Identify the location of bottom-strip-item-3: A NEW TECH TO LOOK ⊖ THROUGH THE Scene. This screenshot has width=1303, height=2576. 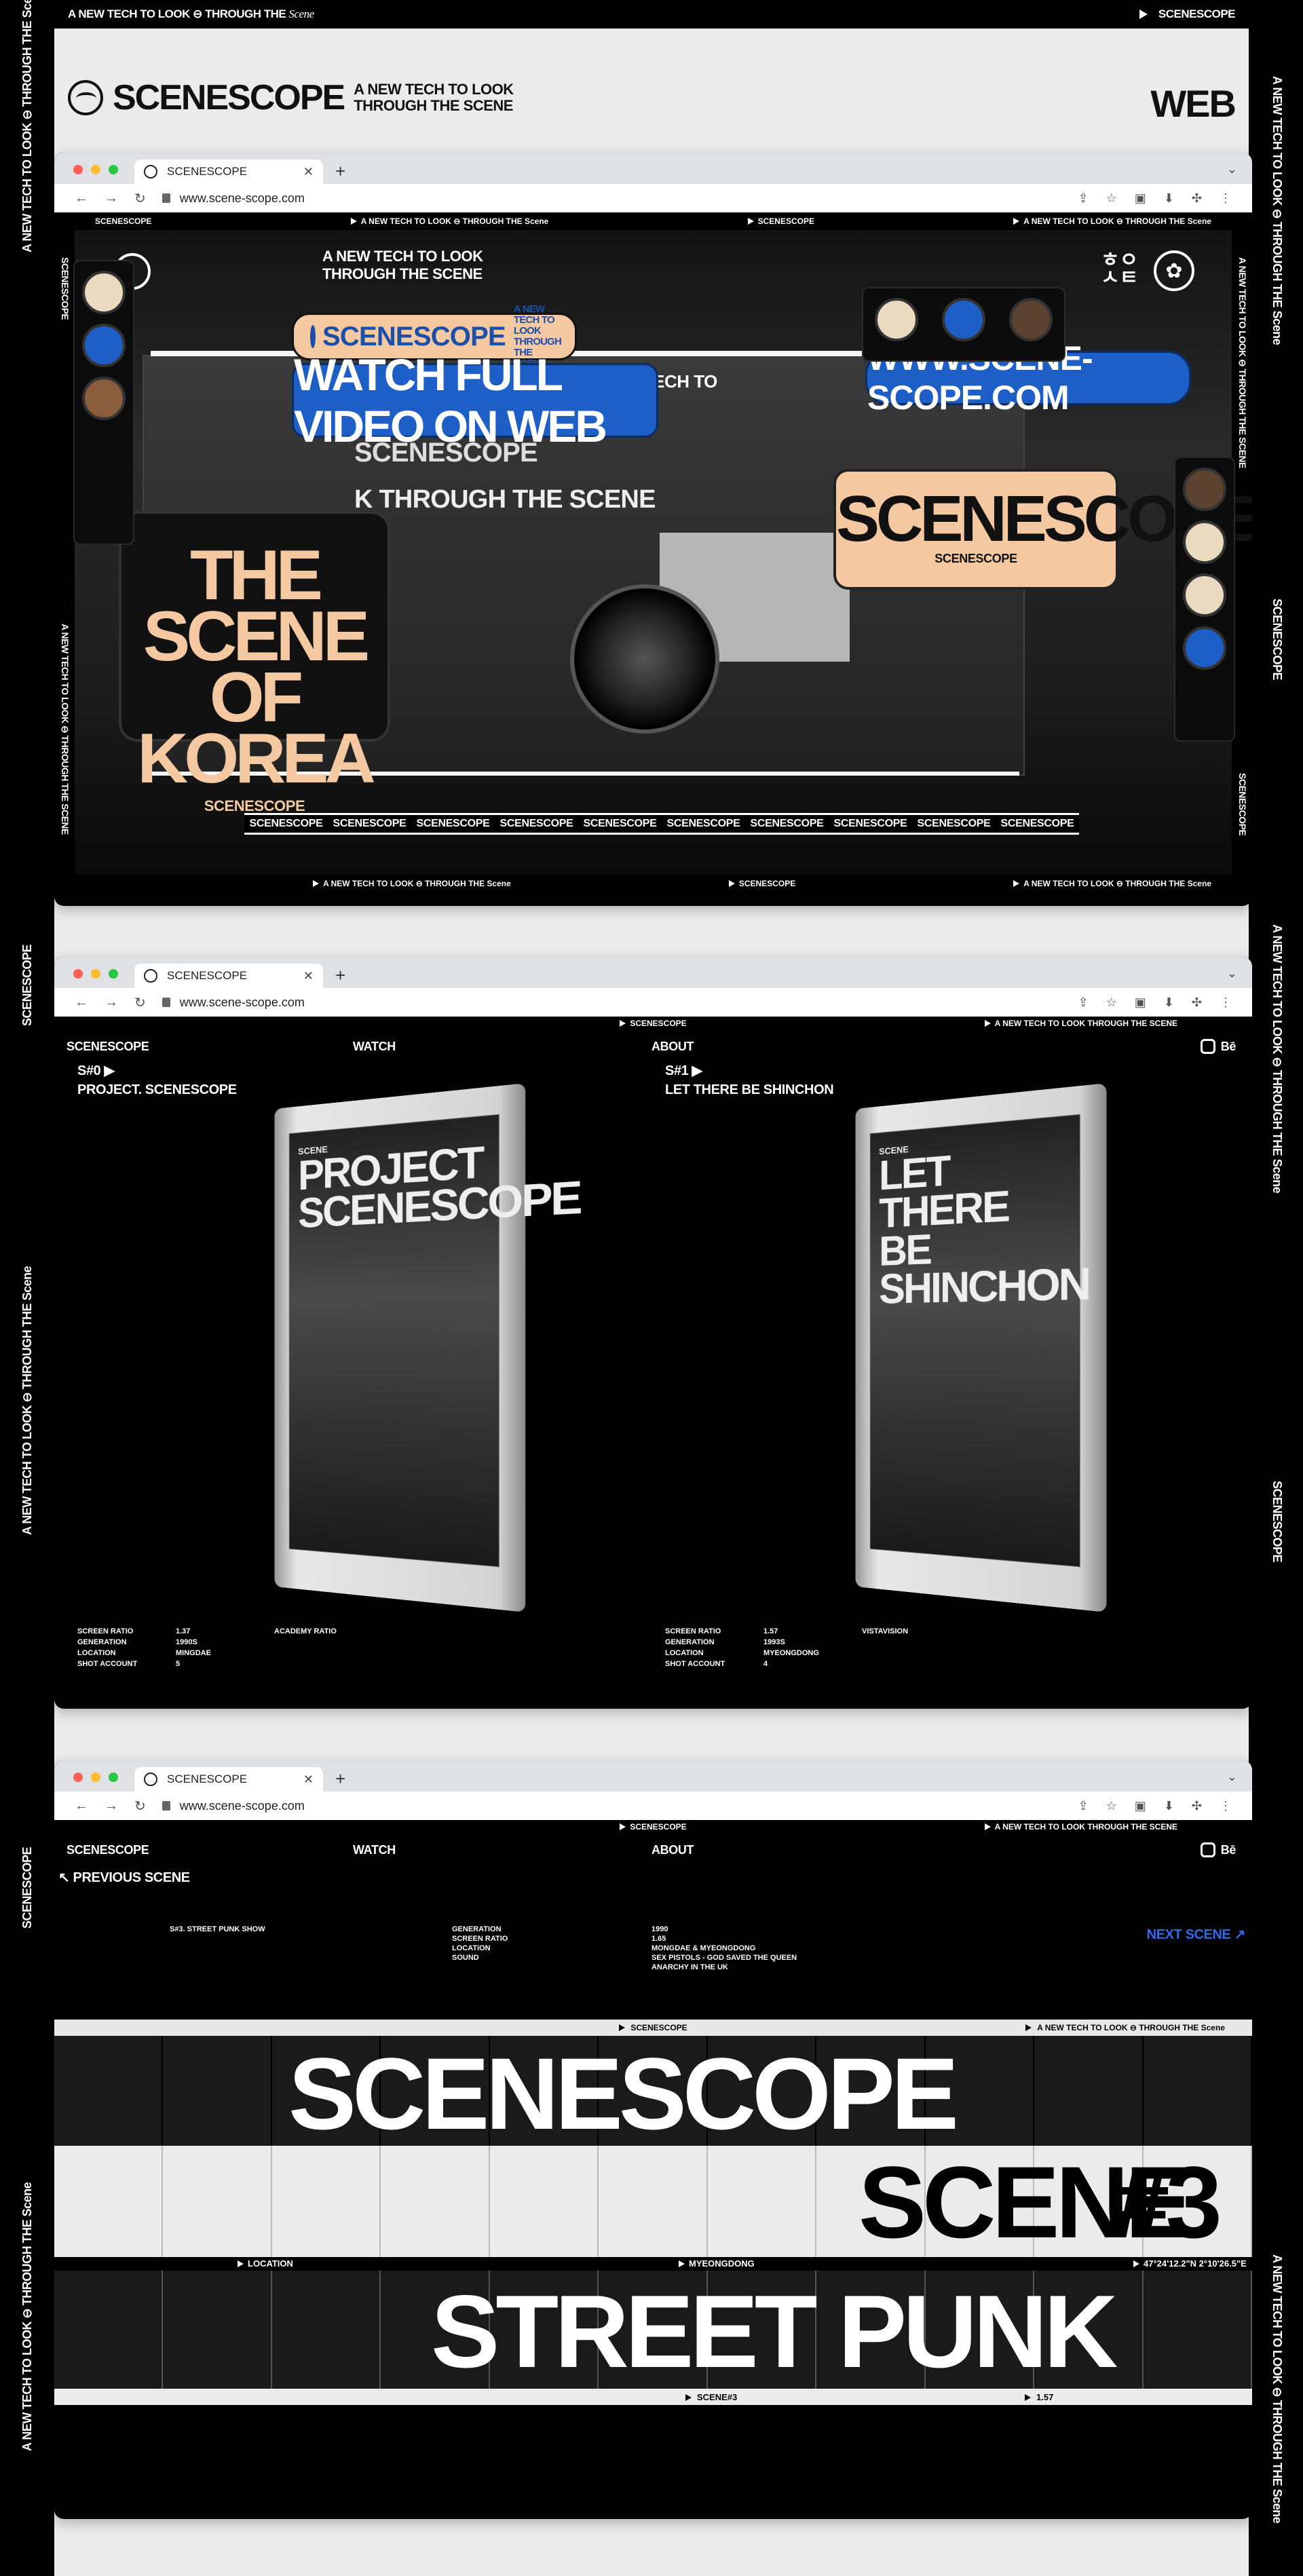
(1112, 883).